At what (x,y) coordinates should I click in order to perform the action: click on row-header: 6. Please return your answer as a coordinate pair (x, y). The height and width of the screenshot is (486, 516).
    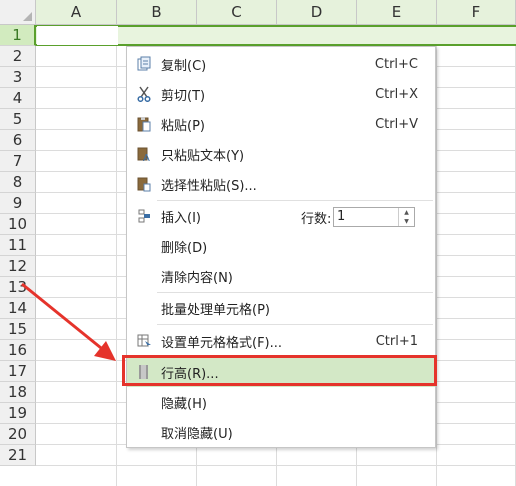
    Looking at the image, I should click on (18, 140).